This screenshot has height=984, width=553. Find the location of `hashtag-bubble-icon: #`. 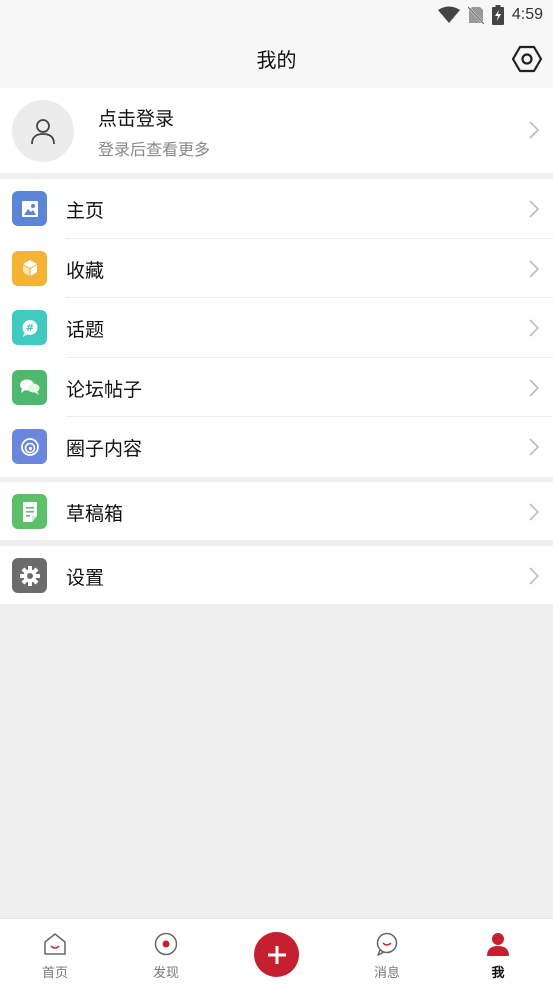

hashtag-bubble-icon: # is located at coordinates (29, 327).